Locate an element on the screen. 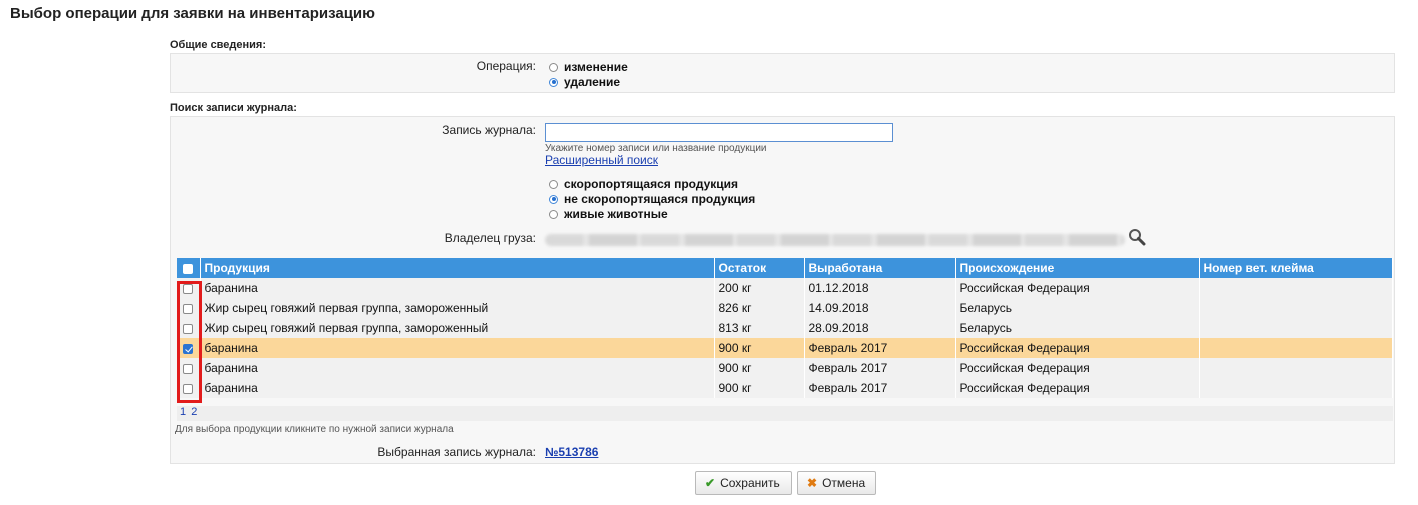  remainder-cell: 813 кг is located at coordinates (759, 328).